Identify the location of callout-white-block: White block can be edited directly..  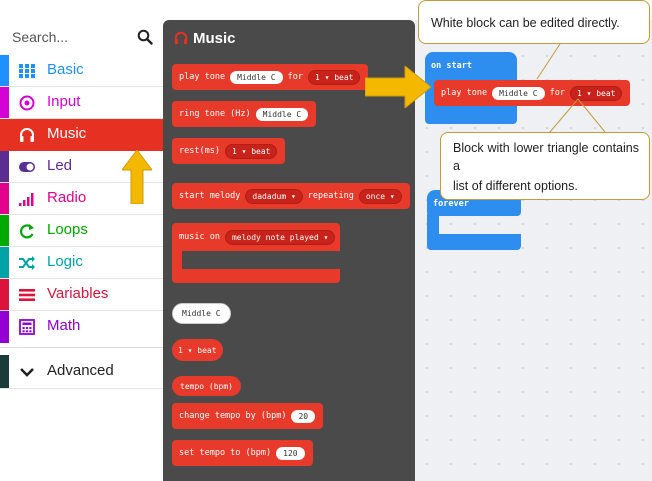
(534, 22).